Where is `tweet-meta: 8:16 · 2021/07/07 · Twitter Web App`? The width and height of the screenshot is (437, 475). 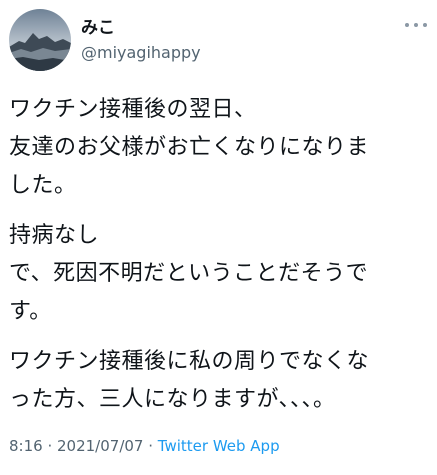 tweet-meta: 8:16 · 2021/07/07 · Twitter Web App is located at coordinates (144, 446).